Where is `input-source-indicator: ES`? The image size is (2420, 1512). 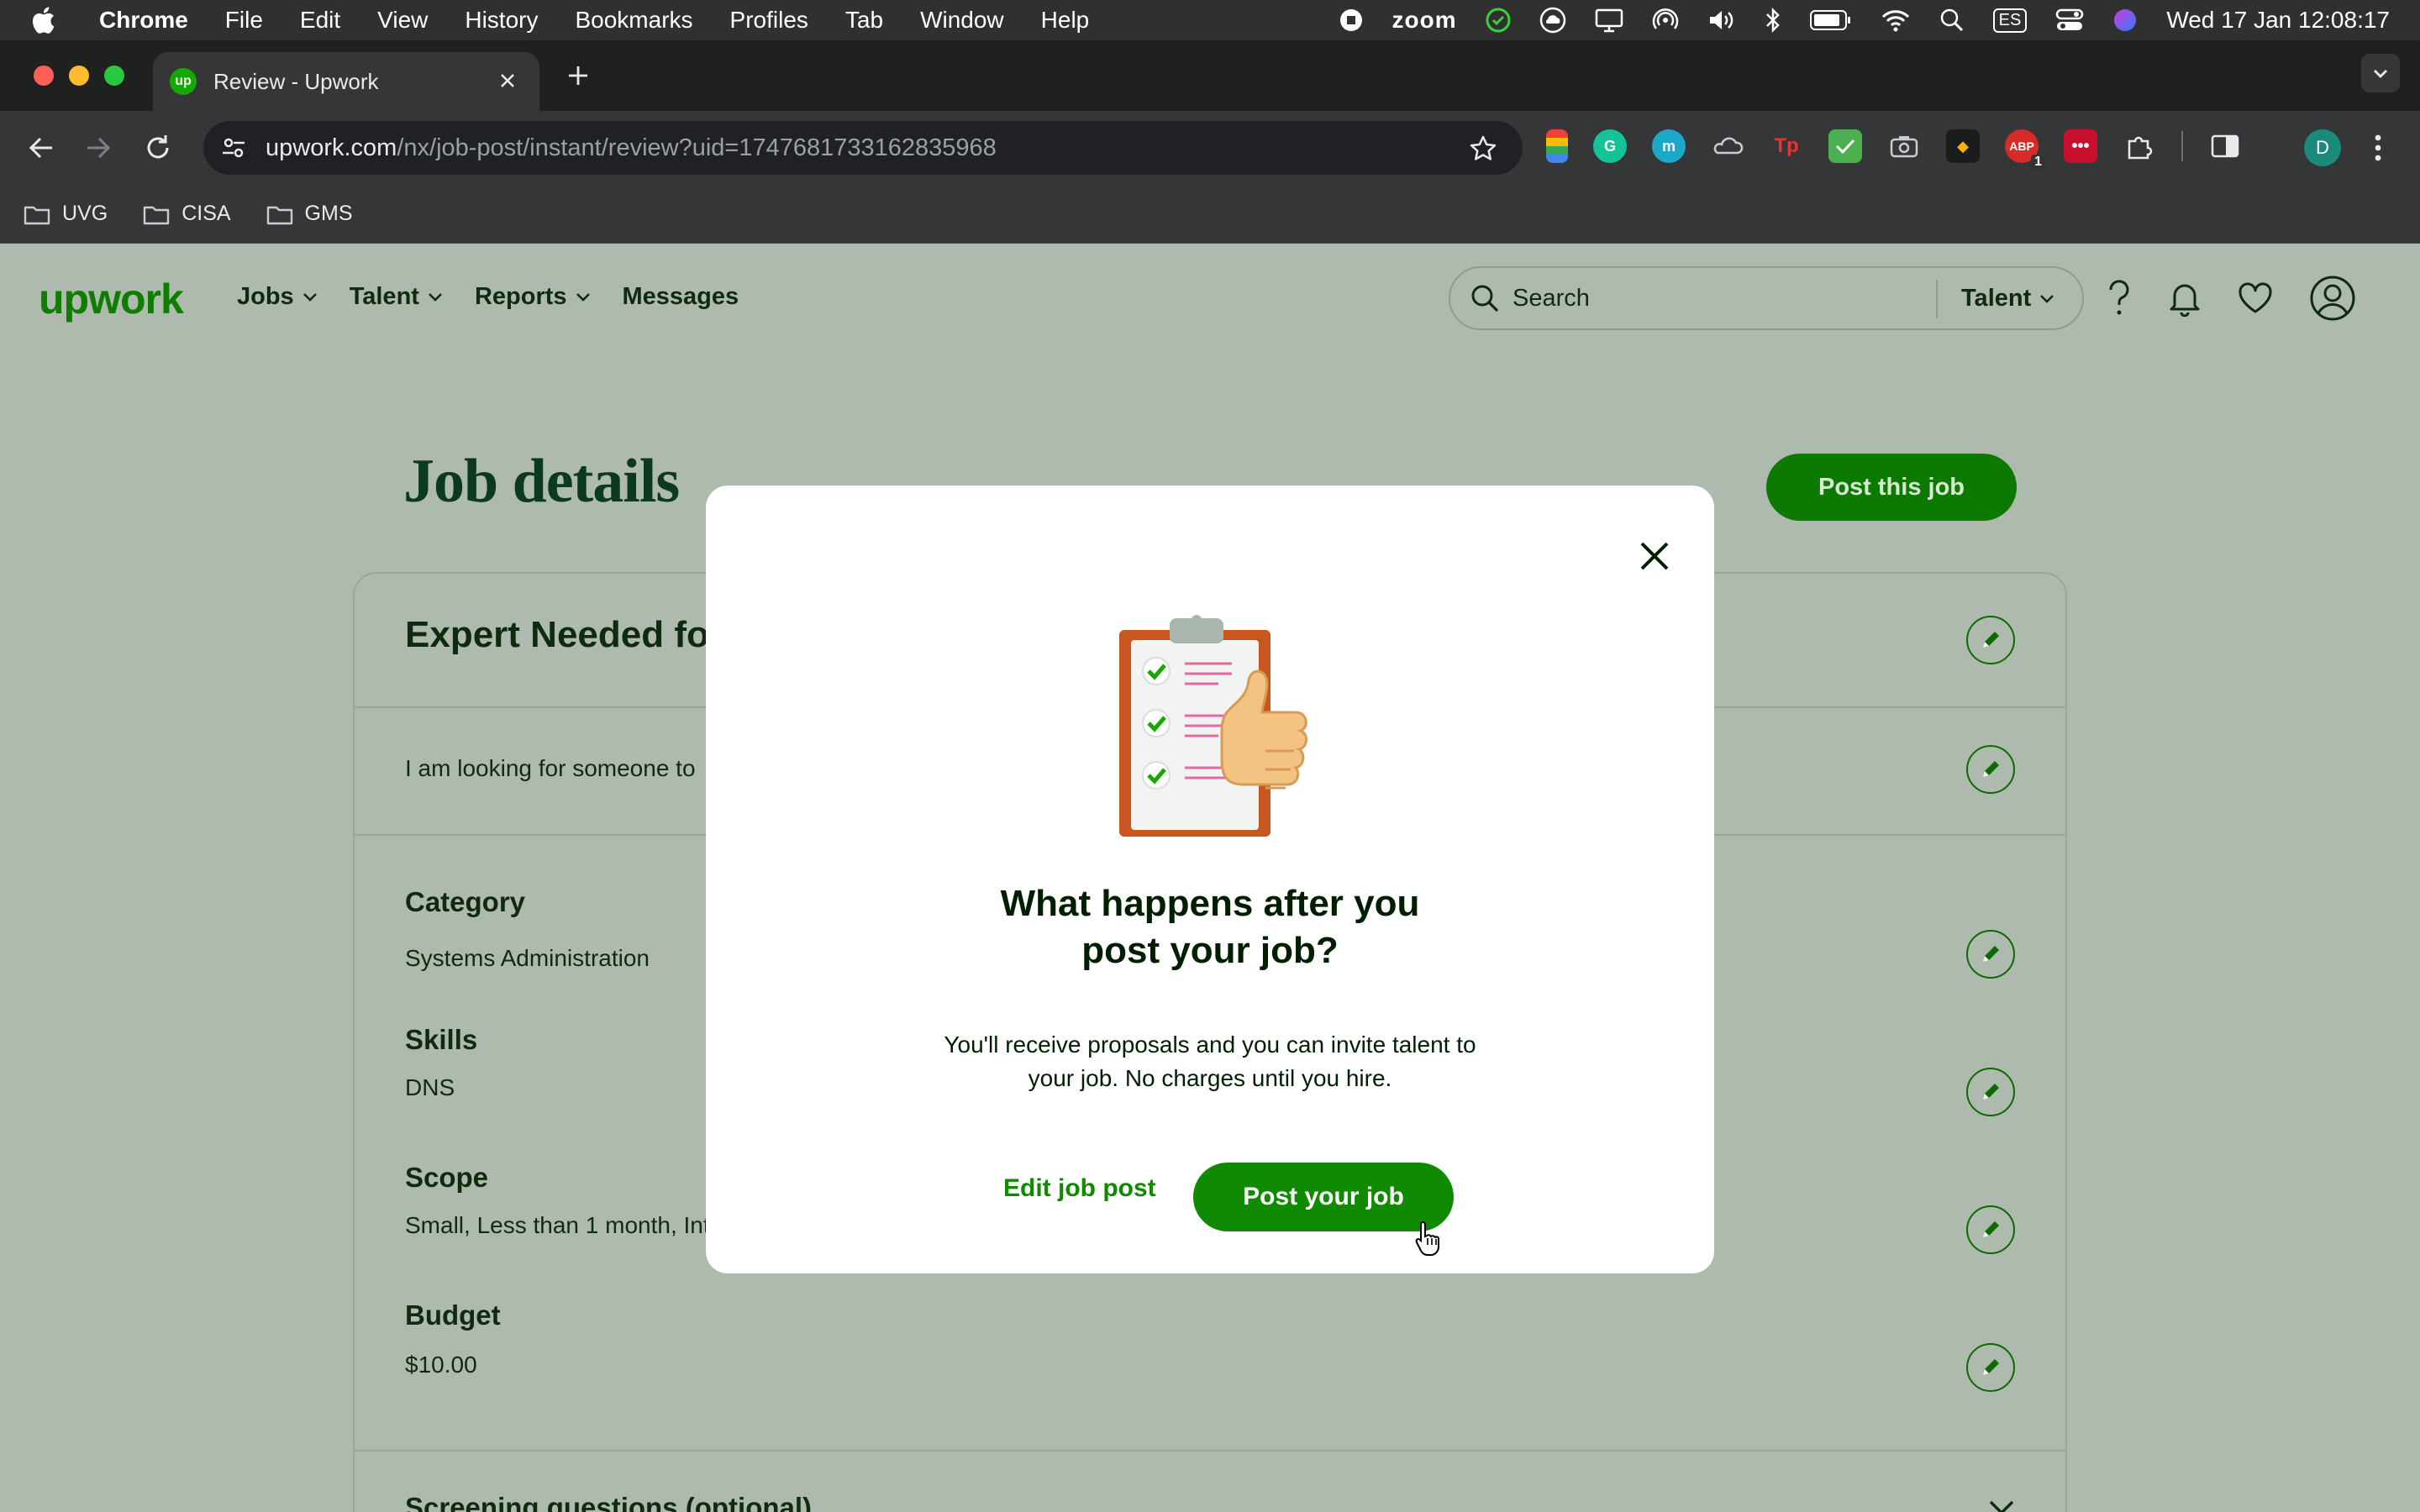 input-source-indicator: ES is located at coordinates (2010, 20).